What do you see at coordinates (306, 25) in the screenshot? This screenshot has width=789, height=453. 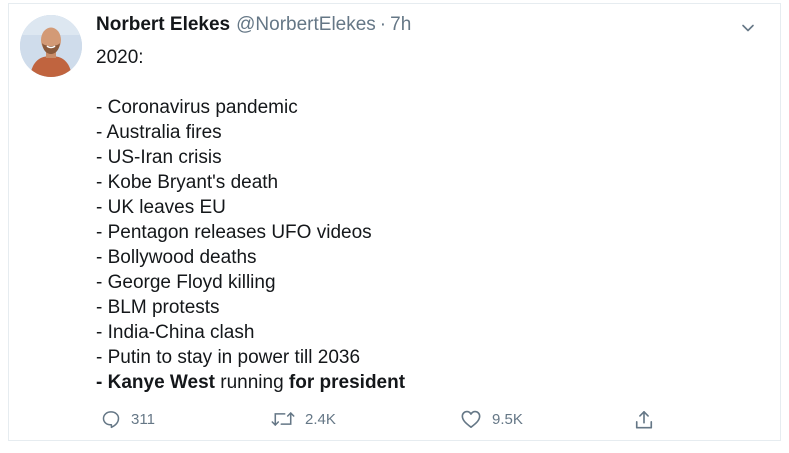 I see `author-handle: @NorbertElekes` at bounding box center [306, 25].